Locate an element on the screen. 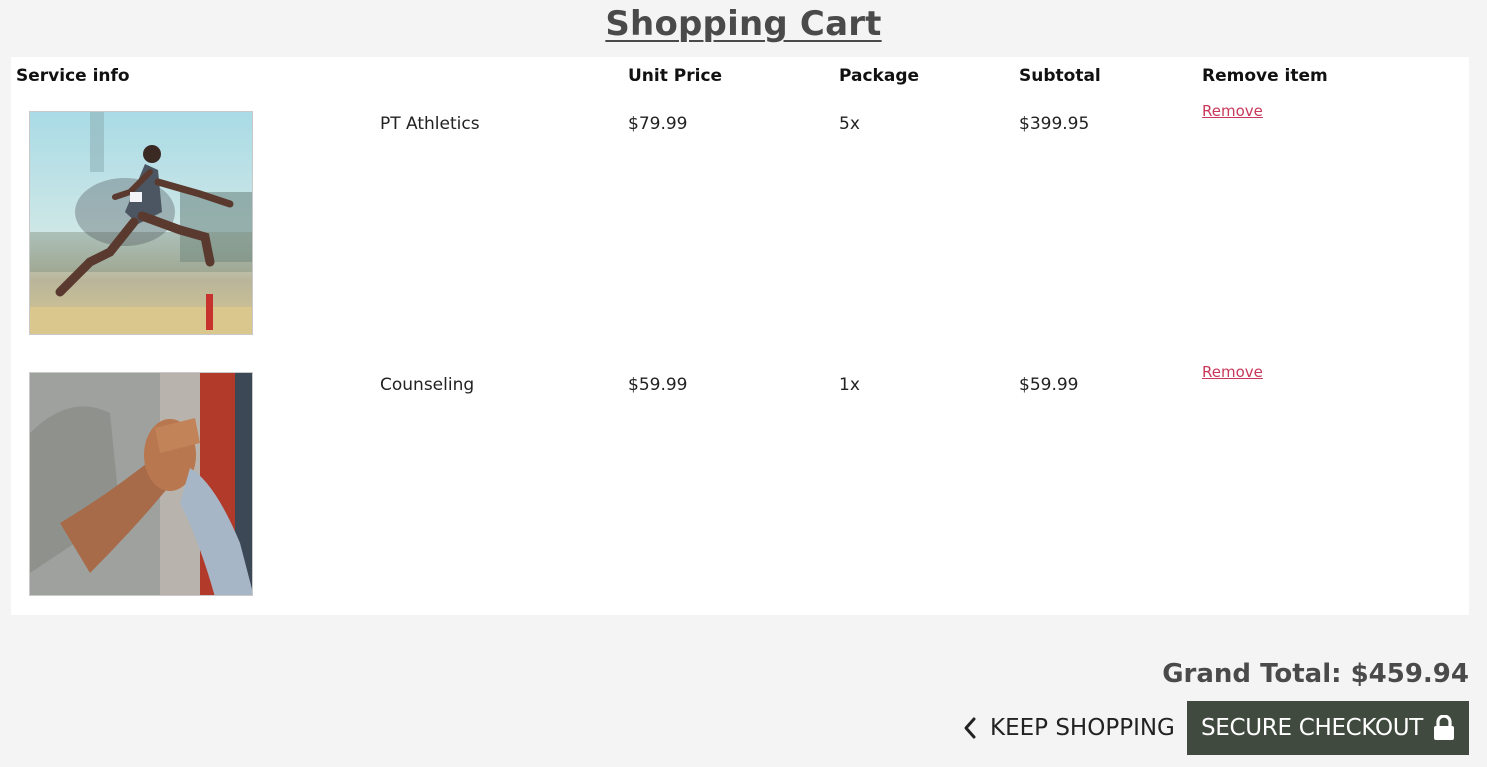 This screenshot has width=1487, height=767. header-package: Package is located at coordinates (879, 76).